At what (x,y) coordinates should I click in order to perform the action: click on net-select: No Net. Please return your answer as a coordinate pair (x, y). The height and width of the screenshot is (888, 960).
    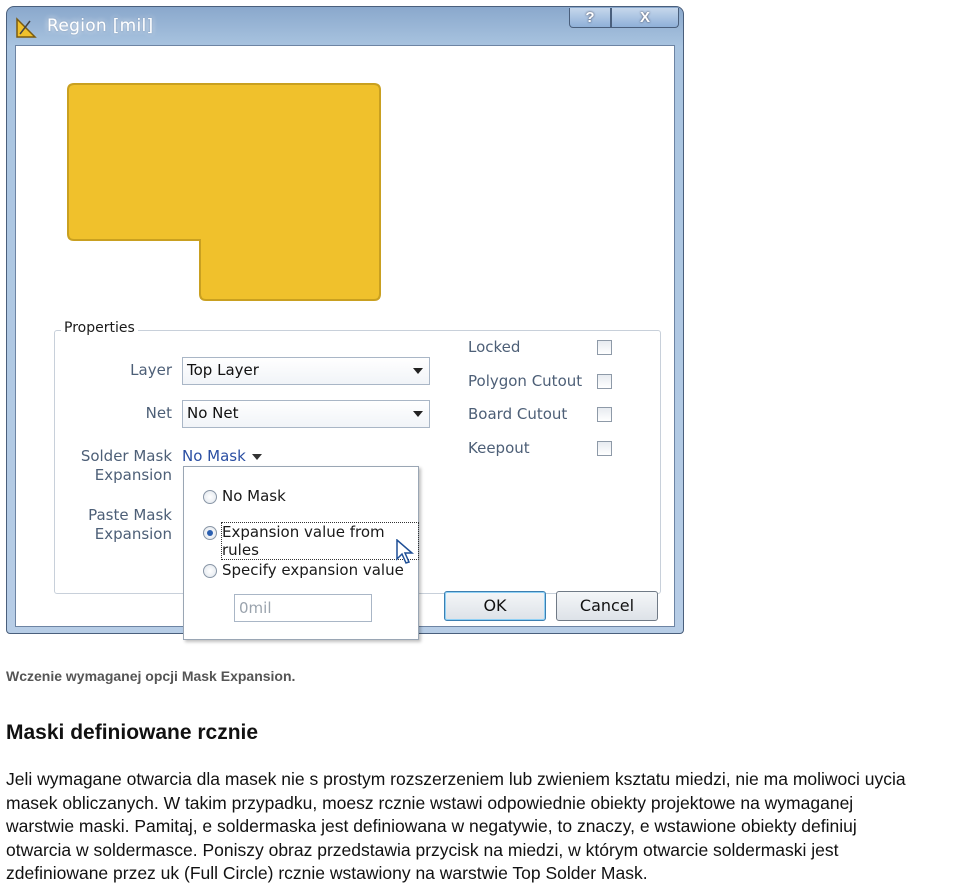
    Looking at the image, I should click on (306, 414).